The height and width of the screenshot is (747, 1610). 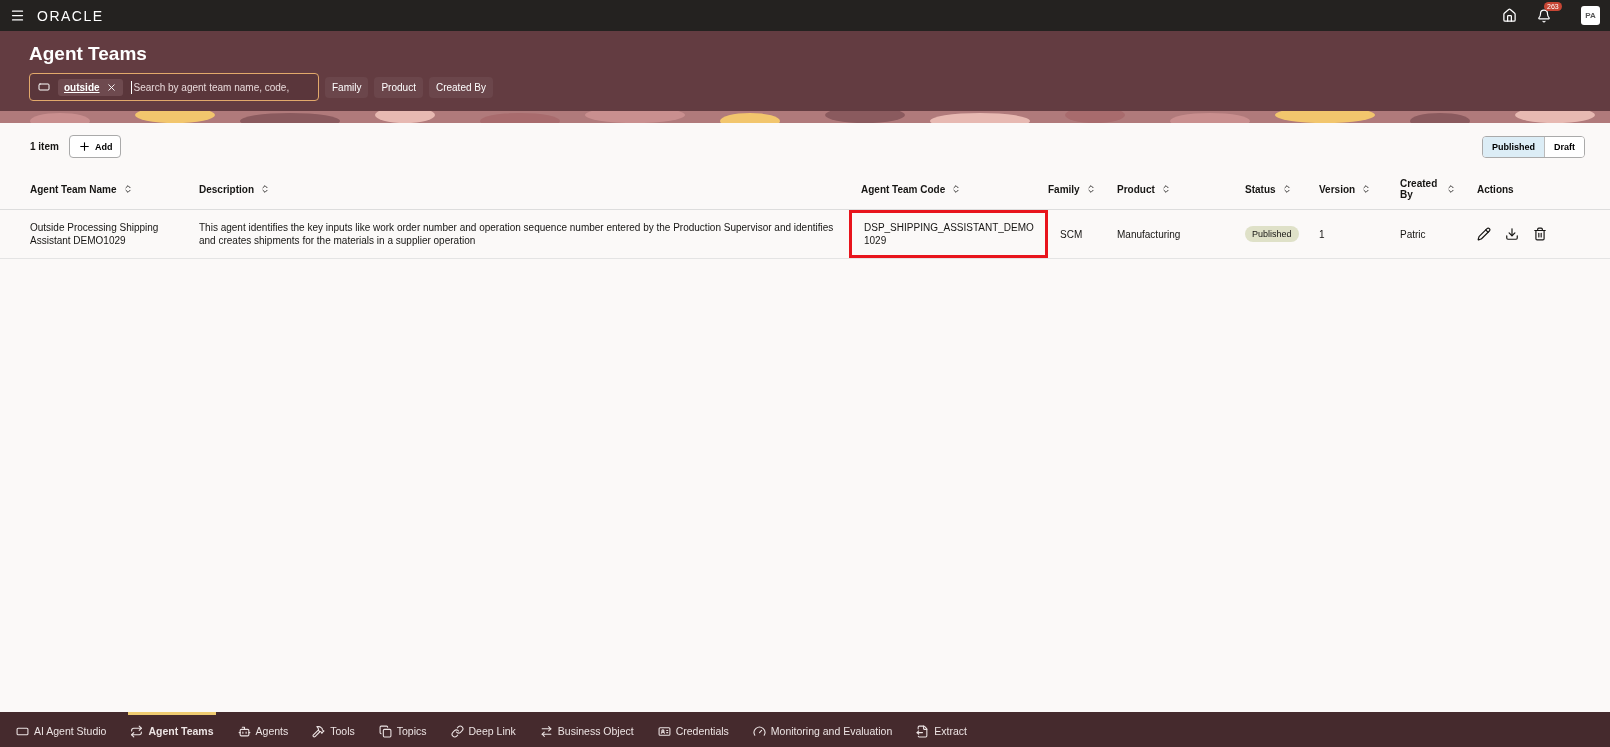 I want to click on filter-chip: outside, so click(x=90, y=87).